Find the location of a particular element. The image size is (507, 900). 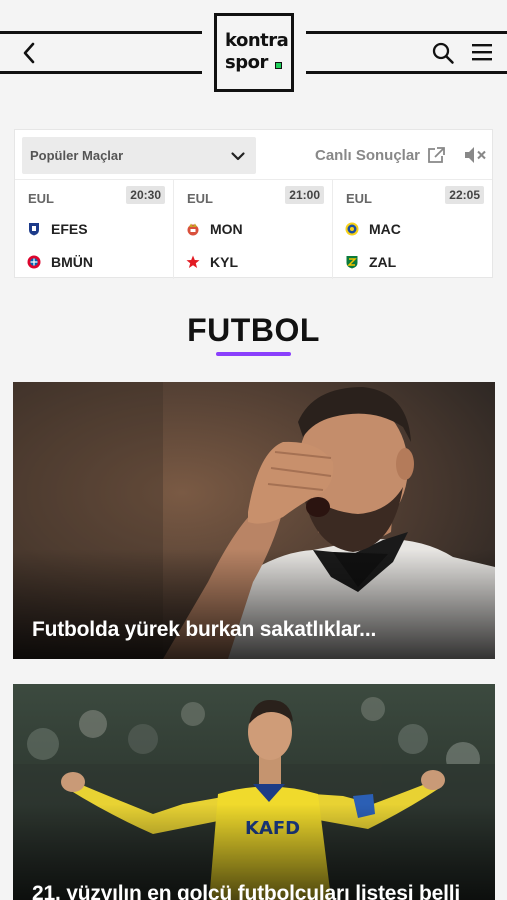

header-line-left-top is located at coordinates (101, 32).